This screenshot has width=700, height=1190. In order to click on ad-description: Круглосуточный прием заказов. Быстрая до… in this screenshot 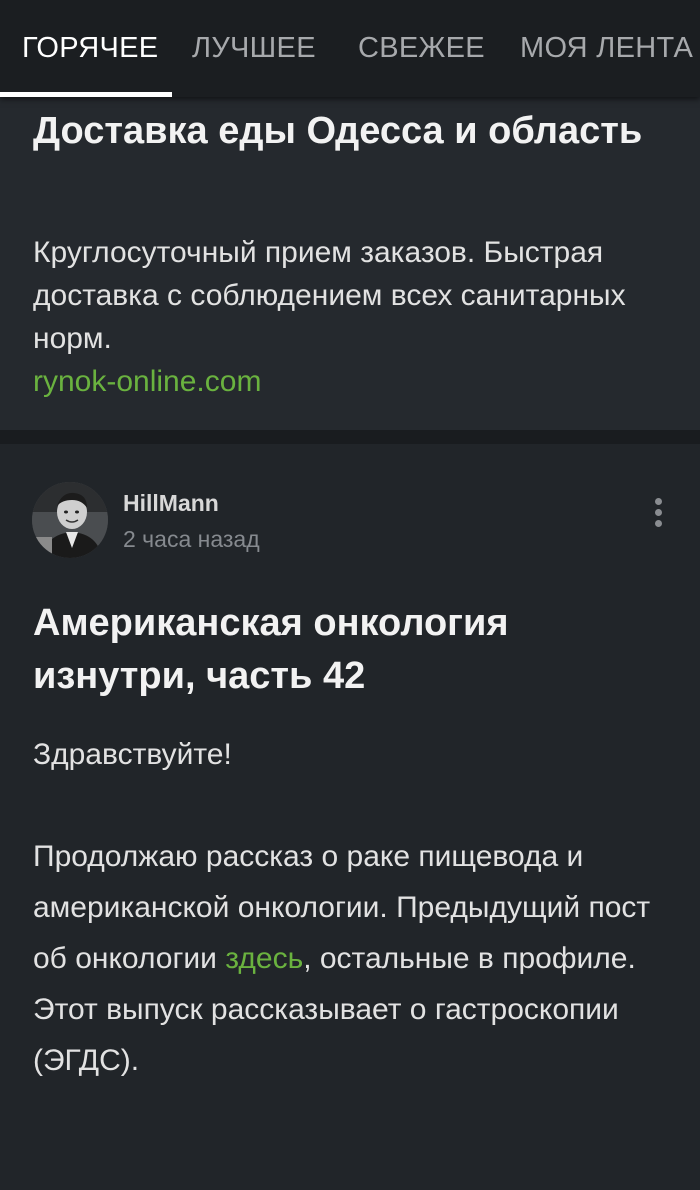, I will do `click(329, 295)`.